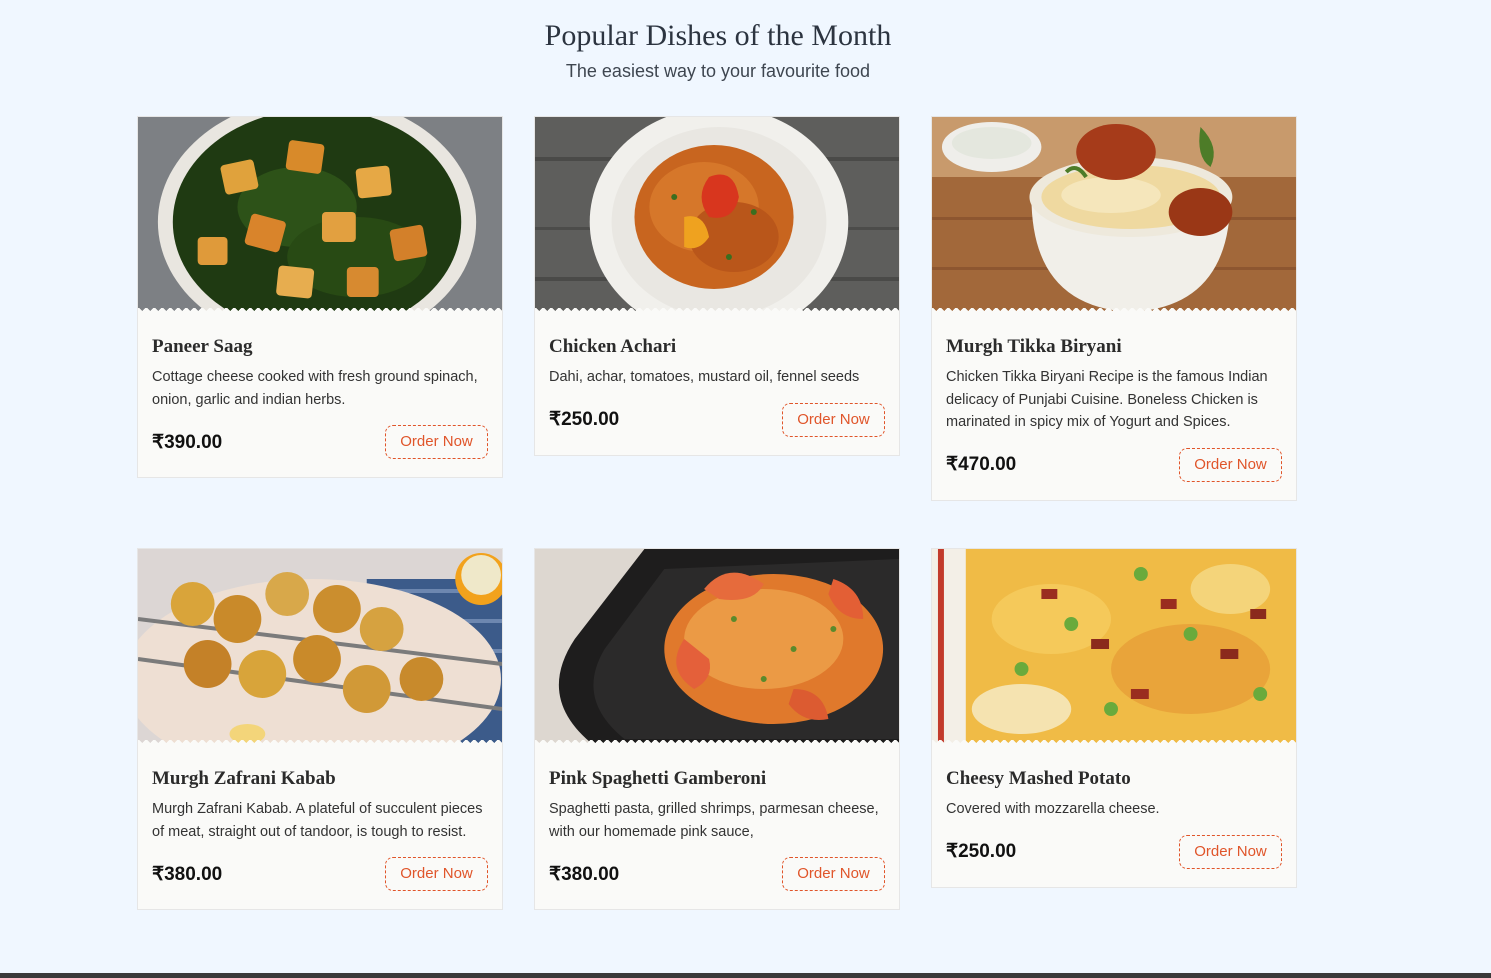  I want to click on dish-image-pink-spaghetti-gamberoni, so click(717, 647).